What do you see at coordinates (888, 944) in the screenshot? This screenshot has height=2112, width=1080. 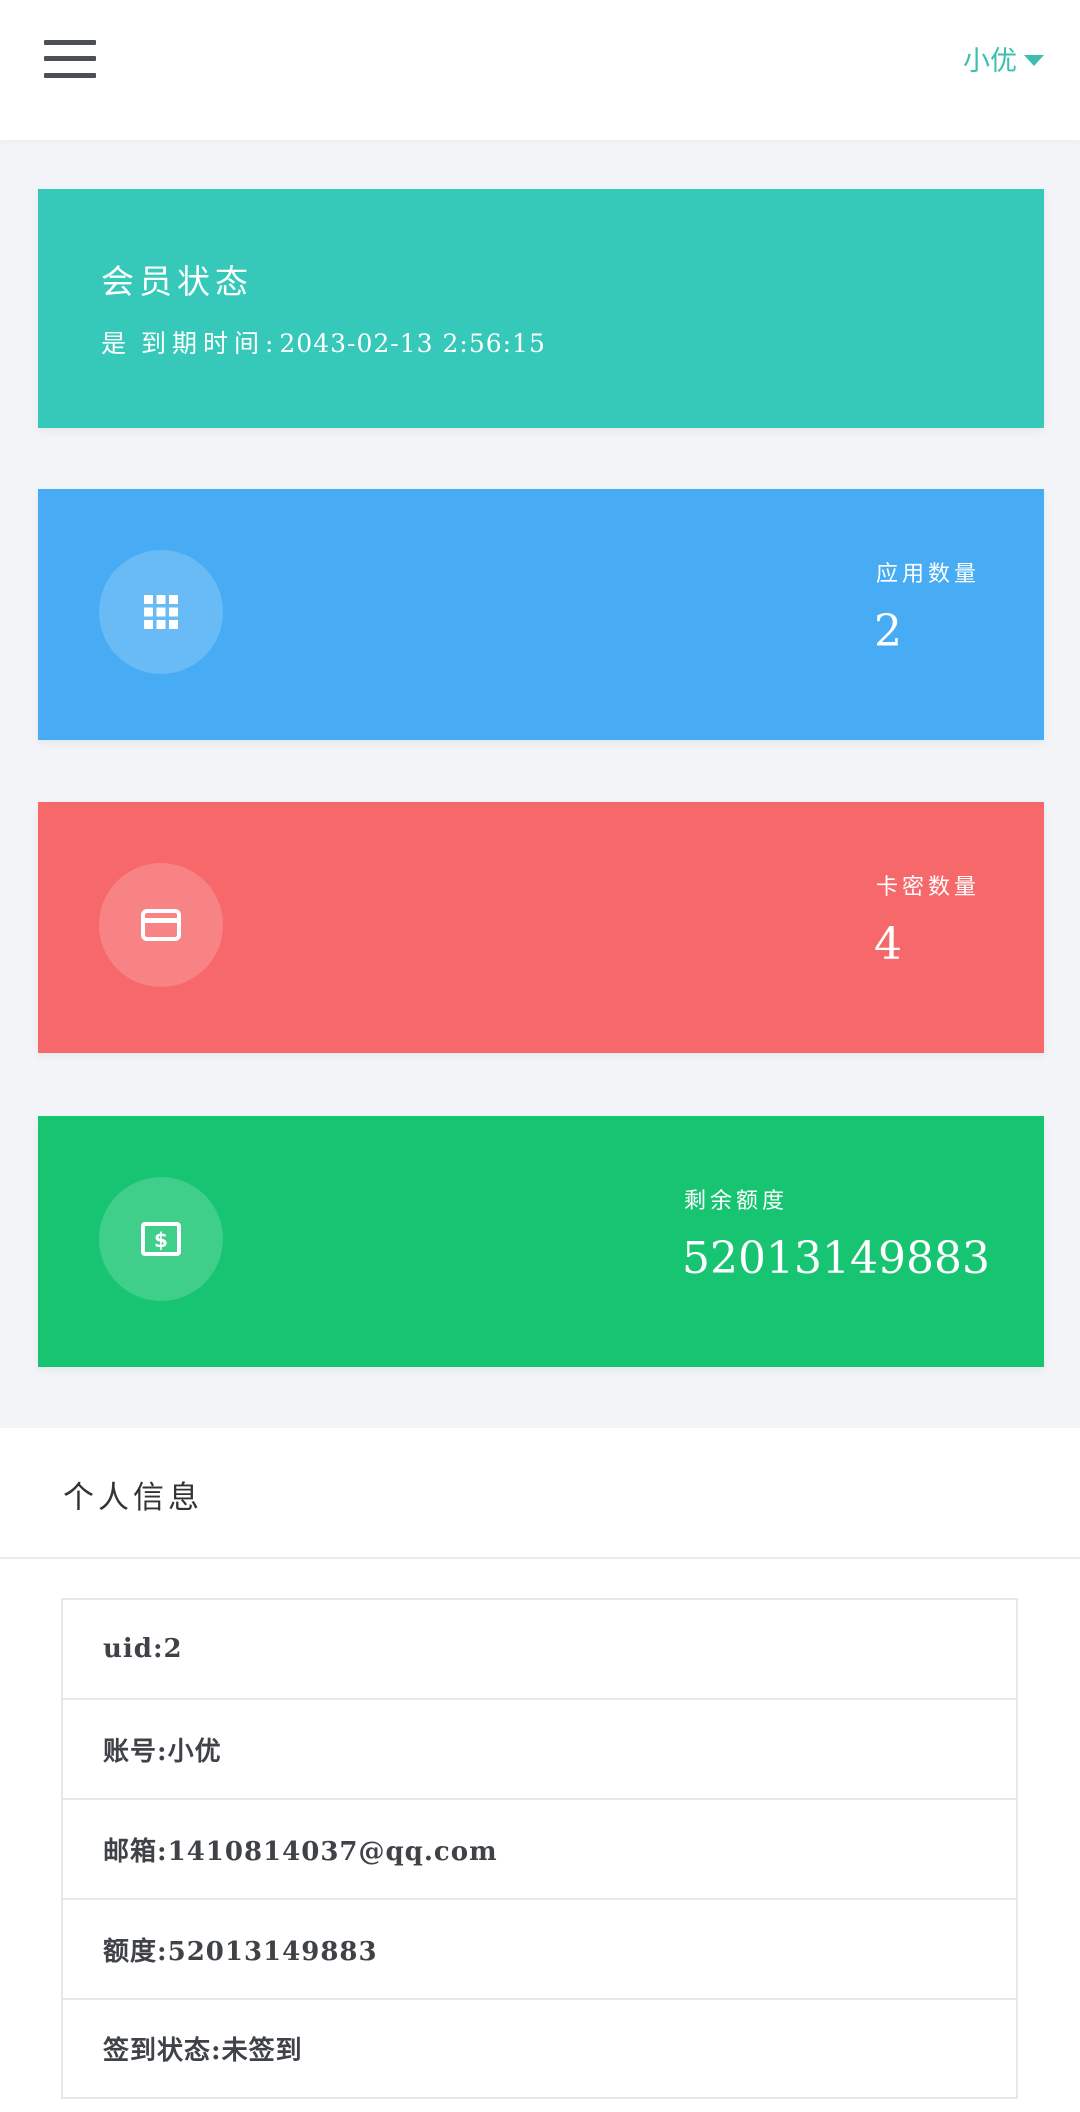 I see `card-keys-count-value: 4` at bounding box center [888, 944].